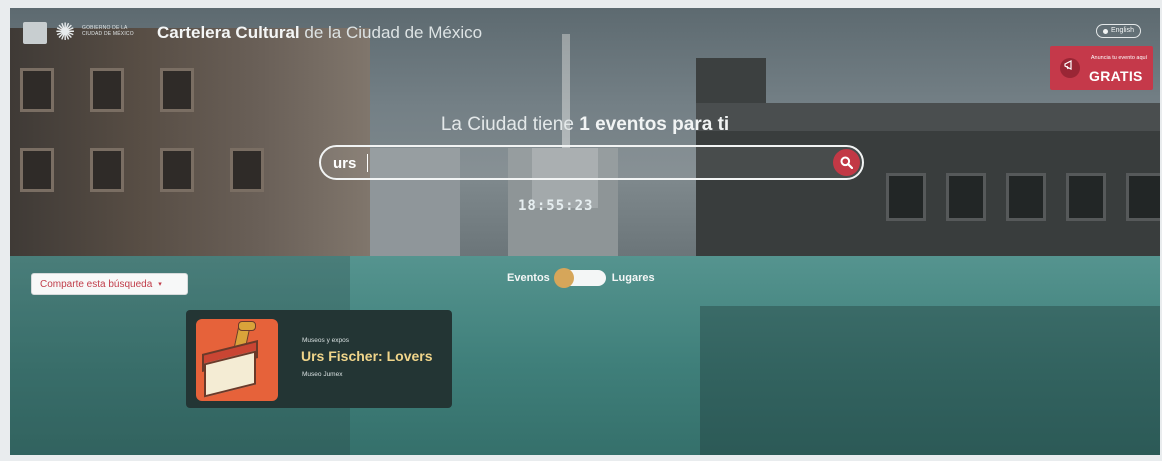 This screenshot has height=461, width=1162. Describe the element at coordinates (65, 33) in the screenshot. I see `cdmx-x-logo: ✺` at that location.